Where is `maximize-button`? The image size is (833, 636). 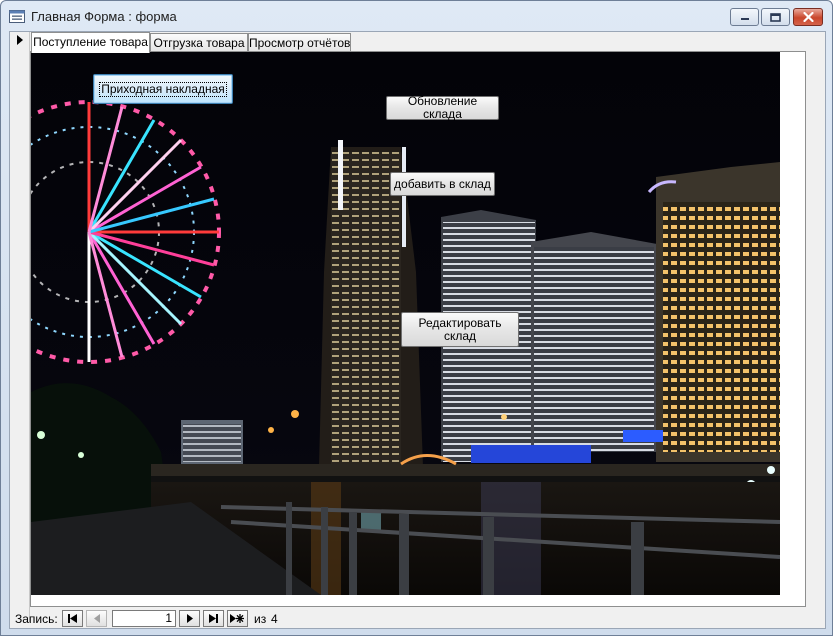 maximize-button is located at coordinates (775, 17).